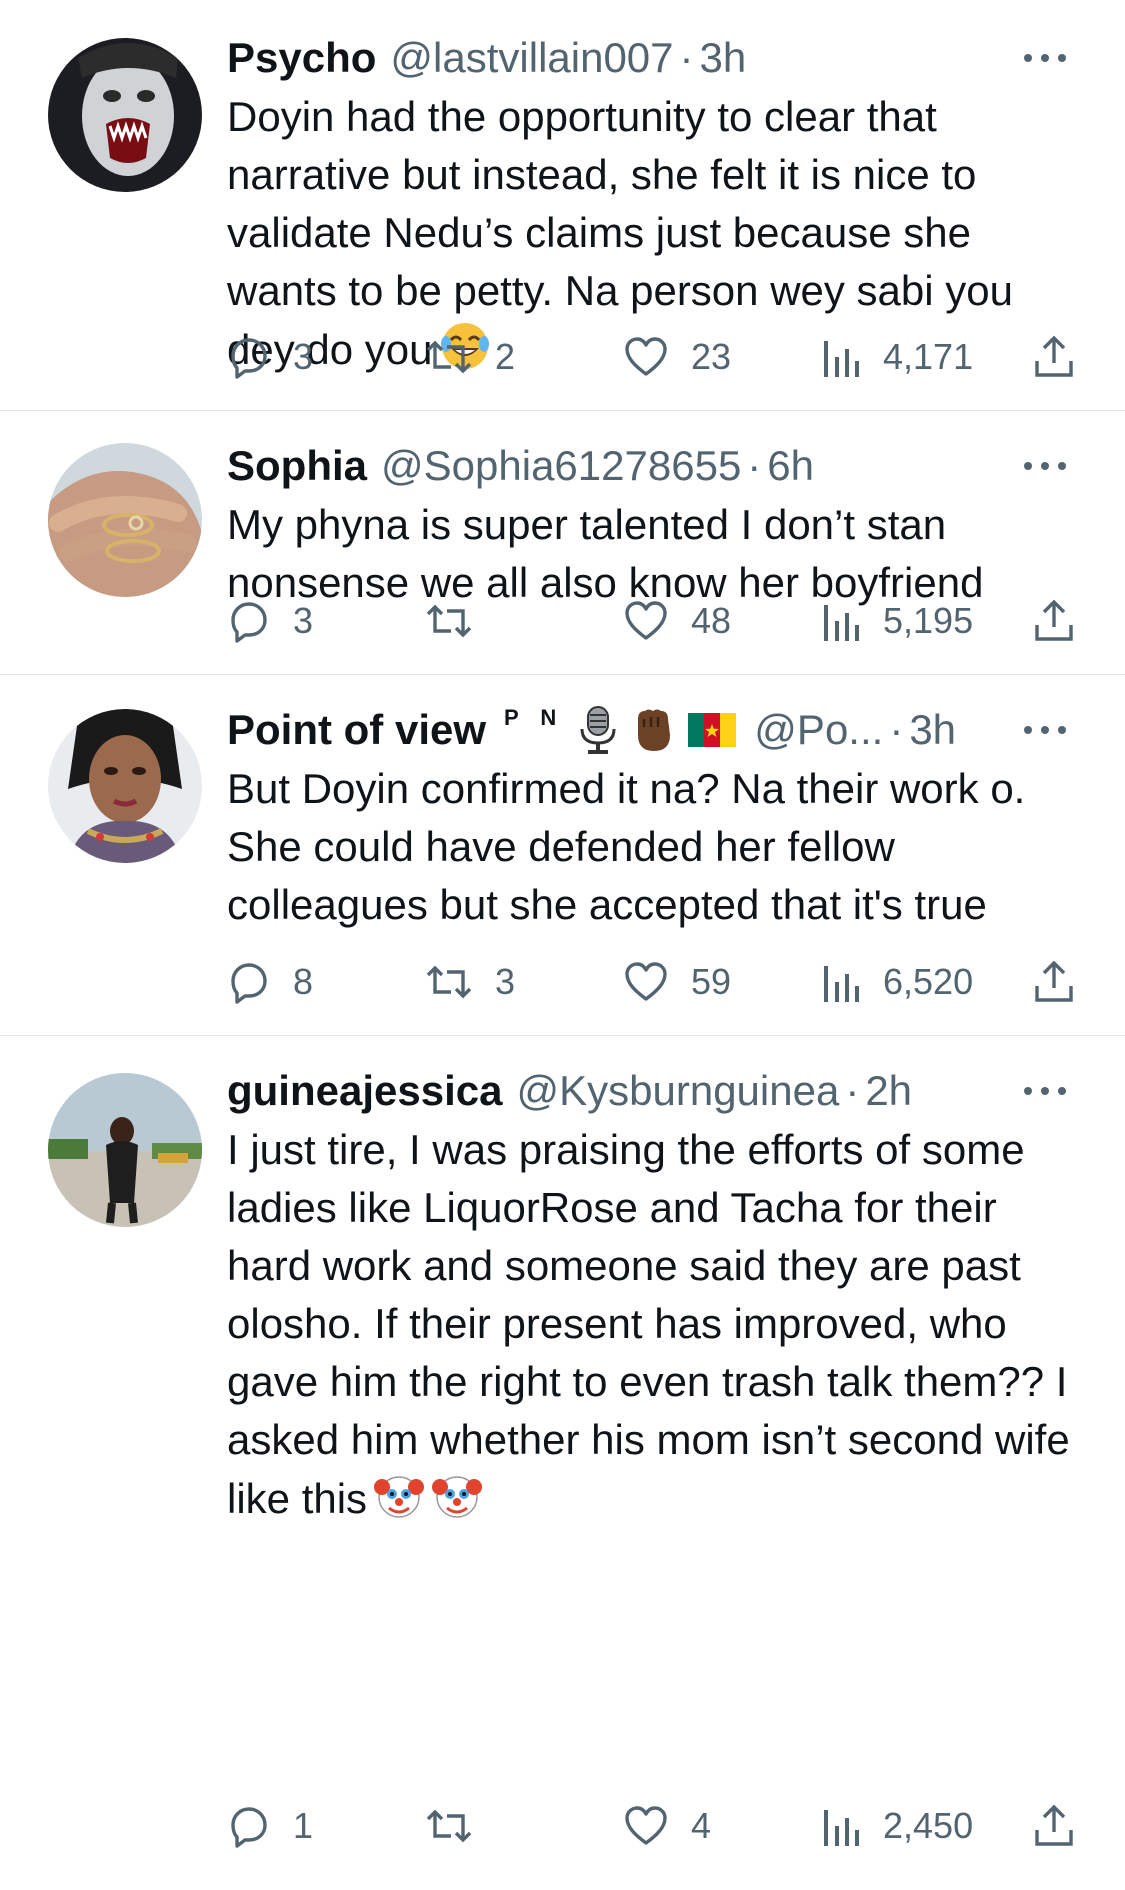 Image resolution: width=1125 pixels, height=1890 pixels. I want to click on author-name: Psycho, so click(301, 58).